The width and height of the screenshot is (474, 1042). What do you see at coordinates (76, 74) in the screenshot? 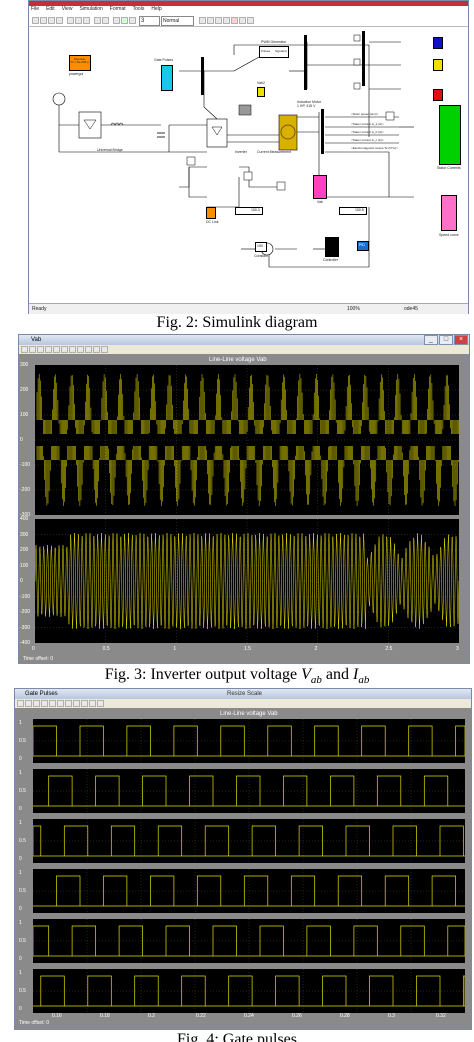
I see `powergui-label: powergui` at bounding box center [76, 74].